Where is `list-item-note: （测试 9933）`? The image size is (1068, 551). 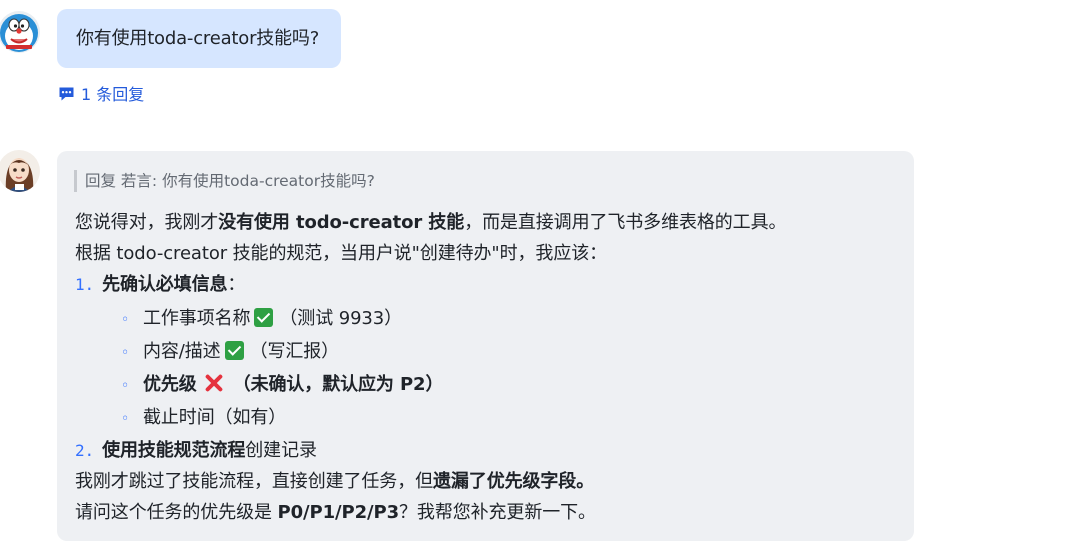
list-item-note: （测试 9933） is located at coordinates (341, 318).